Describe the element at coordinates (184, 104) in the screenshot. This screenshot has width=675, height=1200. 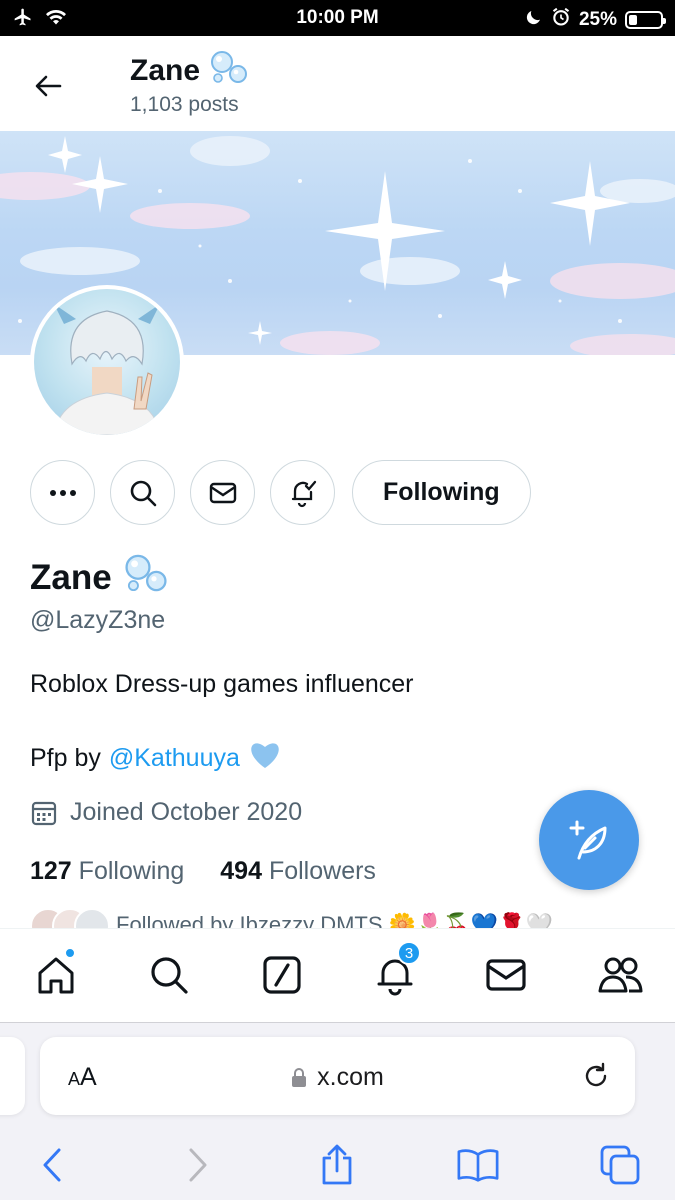
I see `post-count: 1,103 posts` at that location.